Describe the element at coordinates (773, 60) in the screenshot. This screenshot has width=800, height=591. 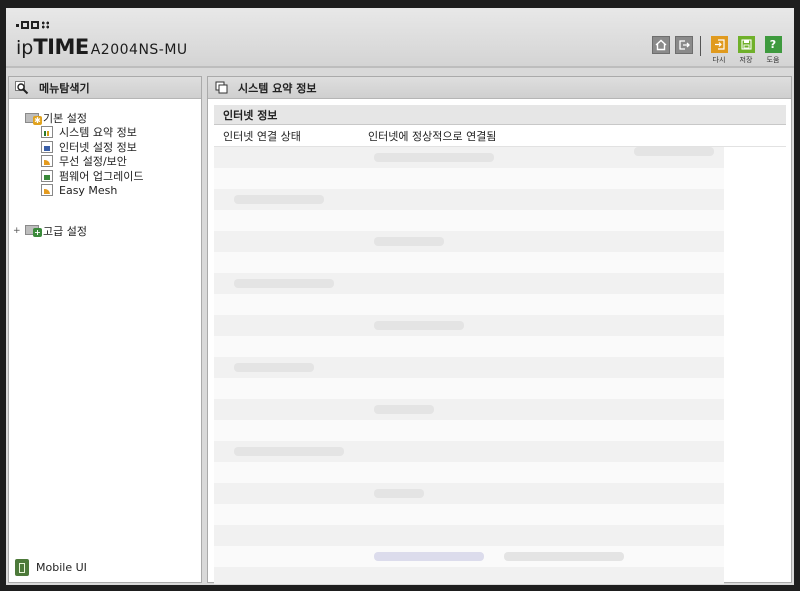
I see `help-label: 도움` at that location.